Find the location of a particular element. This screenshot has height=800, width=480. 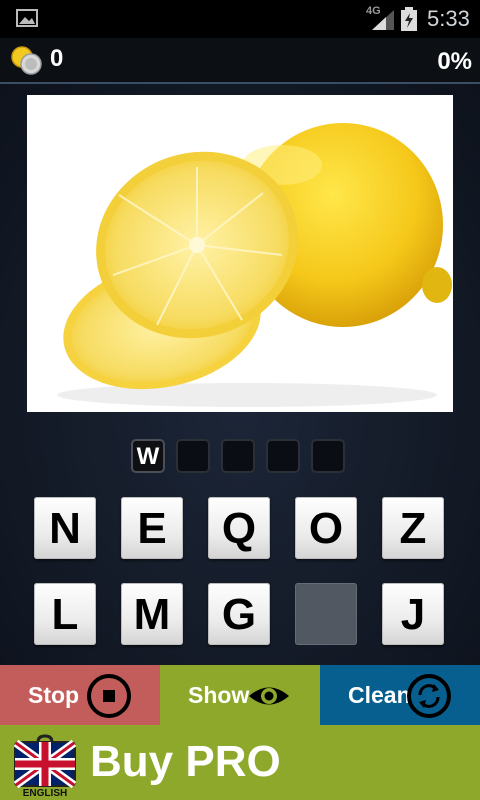

buy-pro-button: ENGLISH Buy PRO is located at coordinates (240, 762).